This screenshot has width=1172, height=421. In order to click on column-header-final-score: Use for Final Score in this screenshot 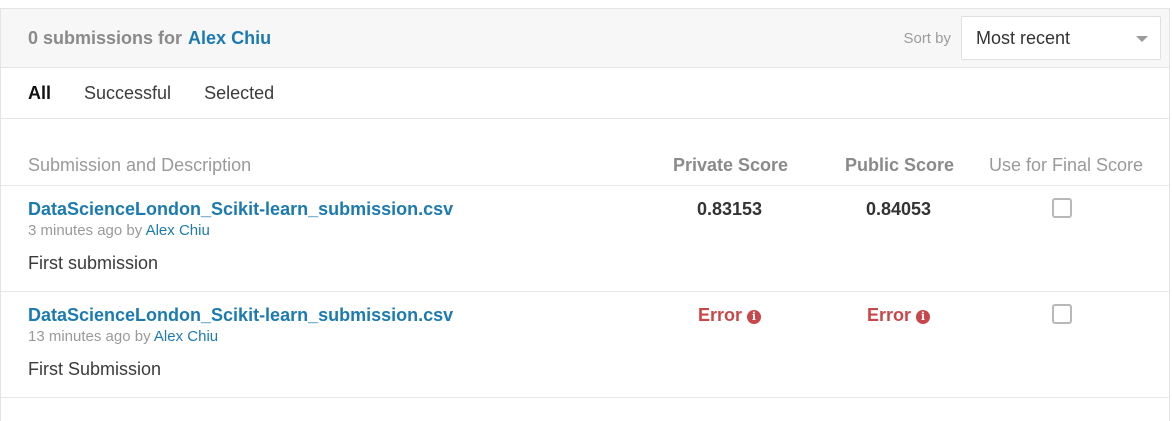, I will do `click(1066, 165)`.